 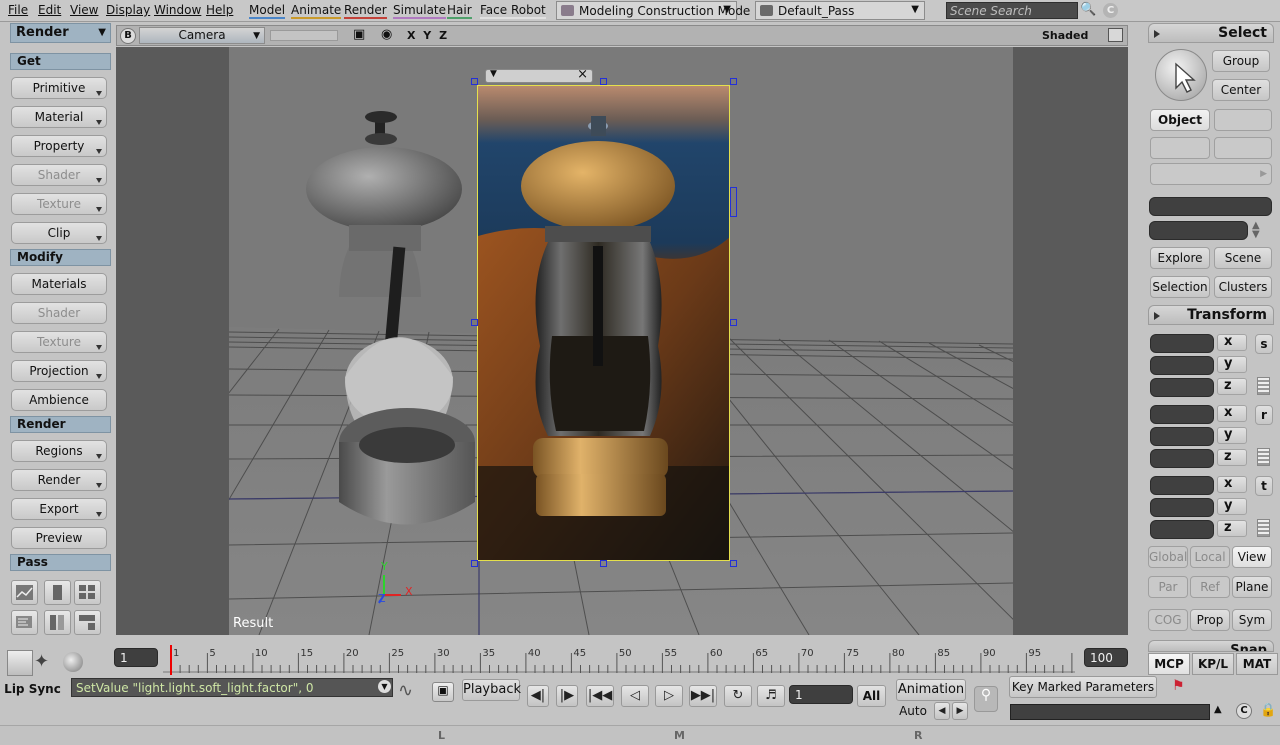 I want to click on region-handle-tr, so click(x=733, y=81).